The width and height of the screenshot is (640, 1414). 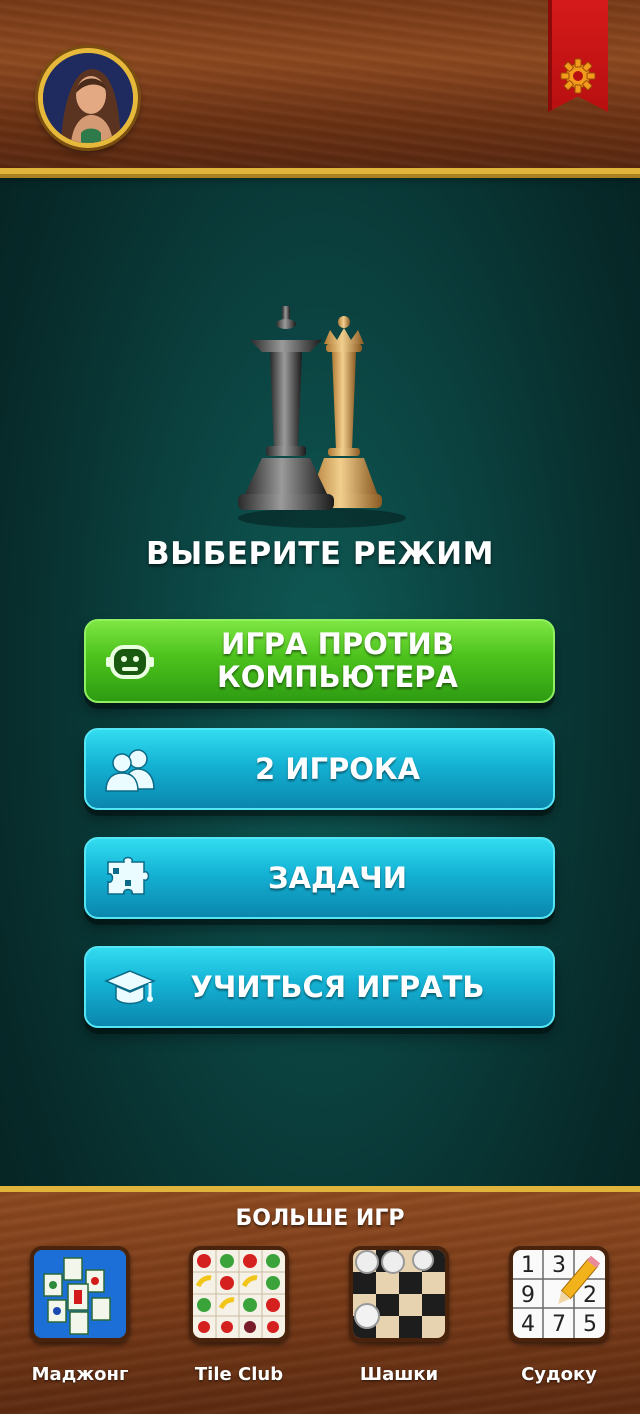 I want to click on mahjong-game-tile, so click(x=80, y=1294).